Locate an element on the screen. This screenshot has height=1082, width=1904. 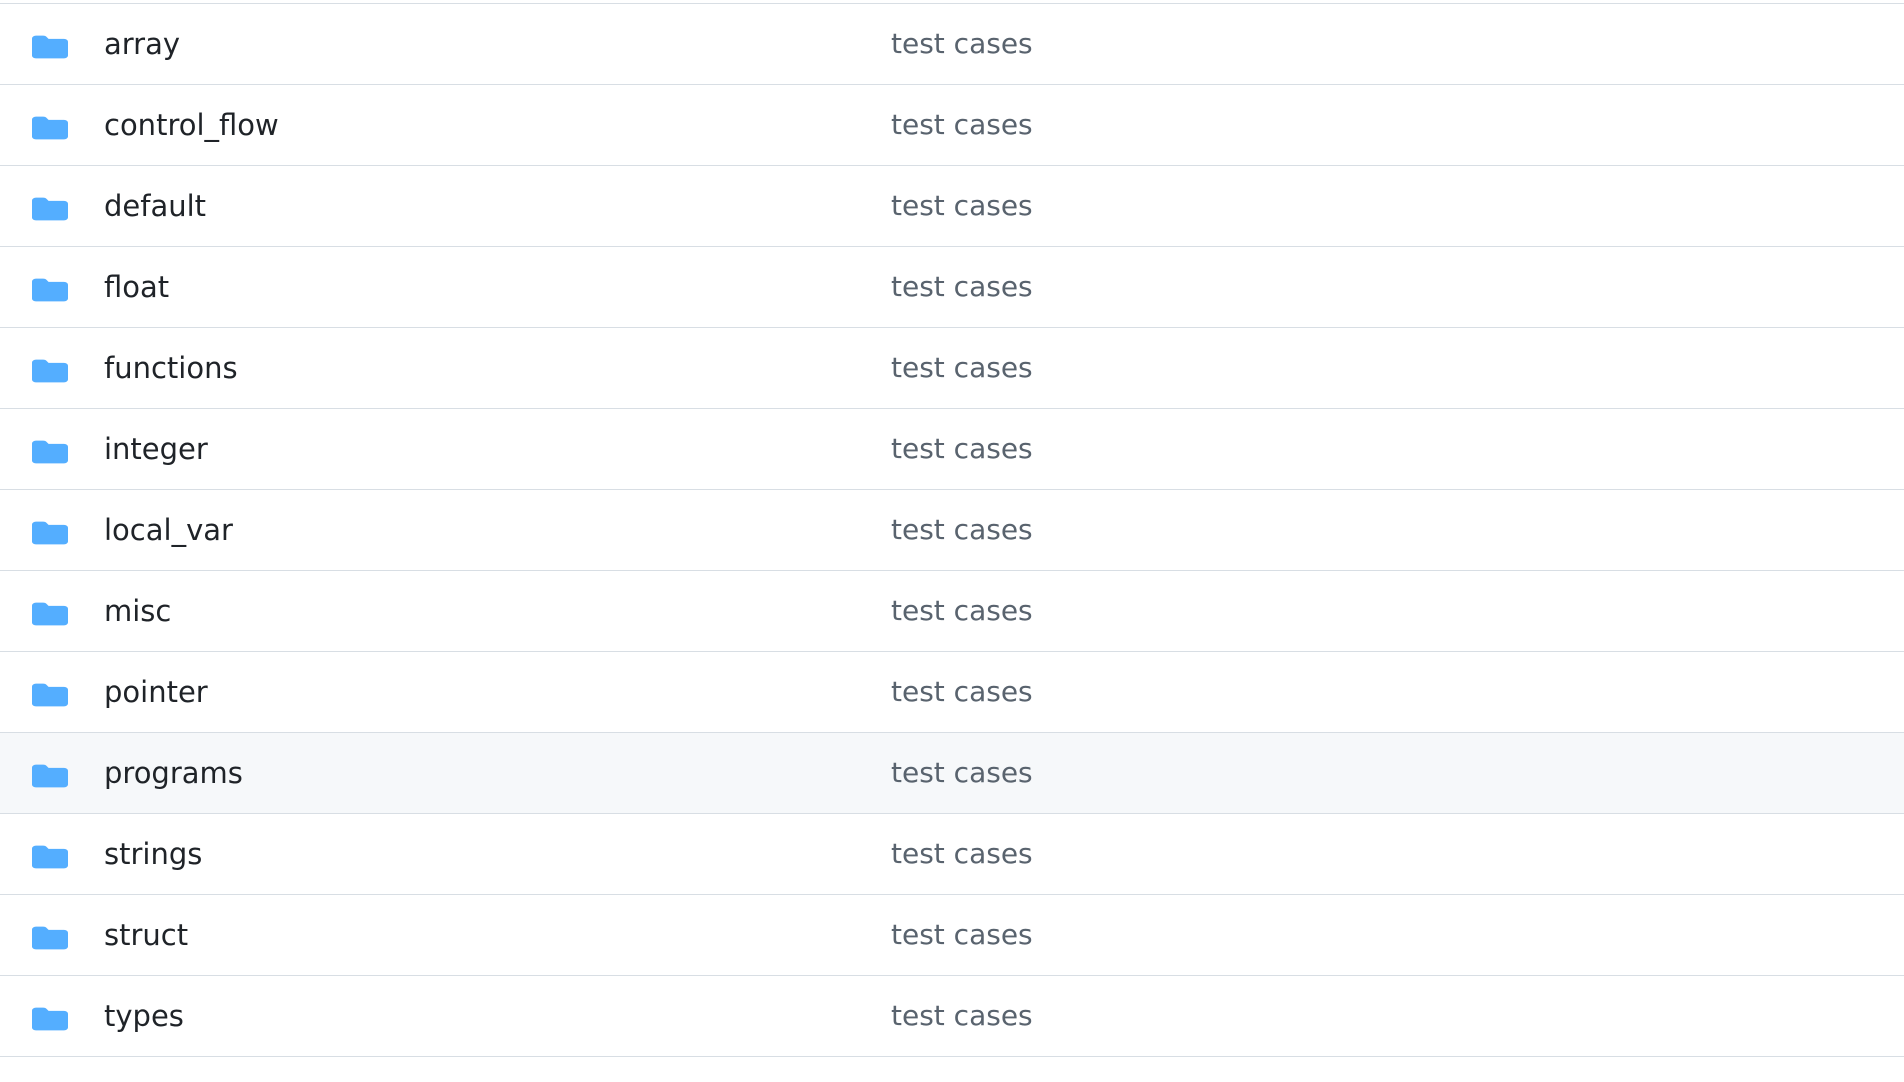
folder-name-link: functions is located at coordinates (171, 368).